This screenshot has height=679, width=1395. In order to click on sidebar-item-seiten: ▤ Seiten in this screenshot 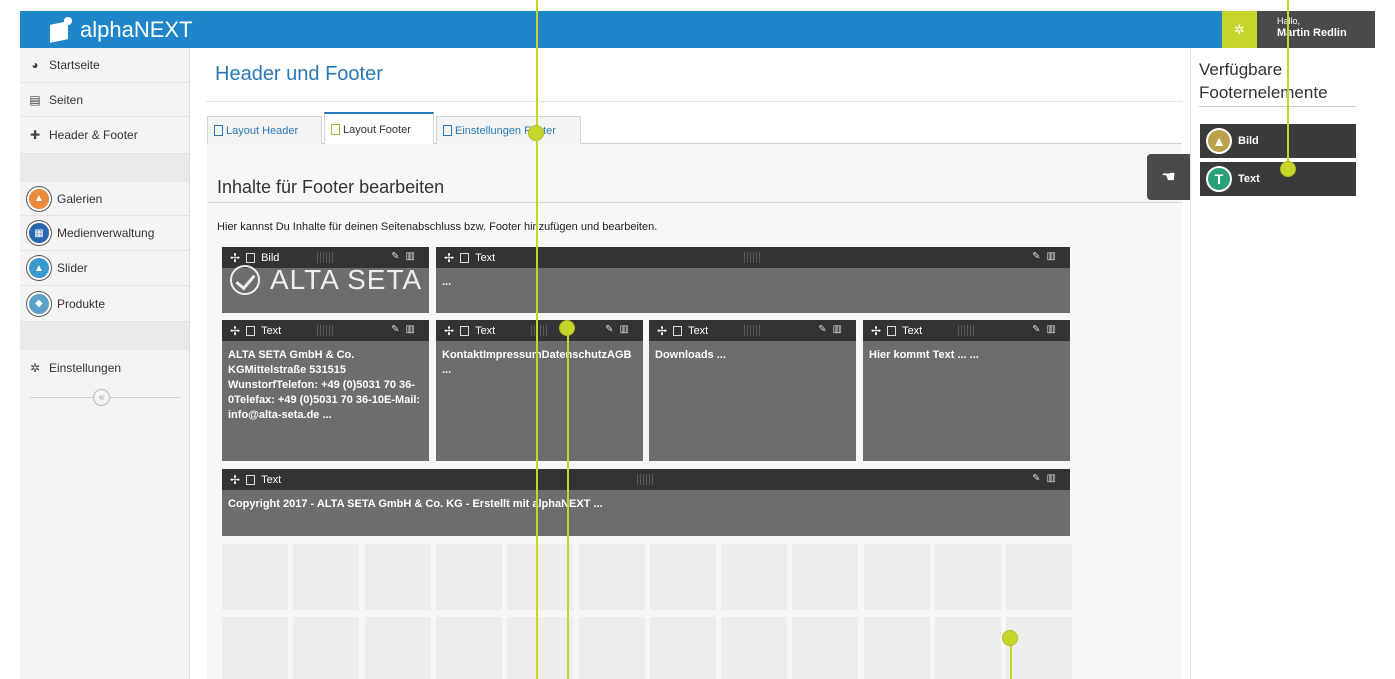, I will do `click(104, 100)`.